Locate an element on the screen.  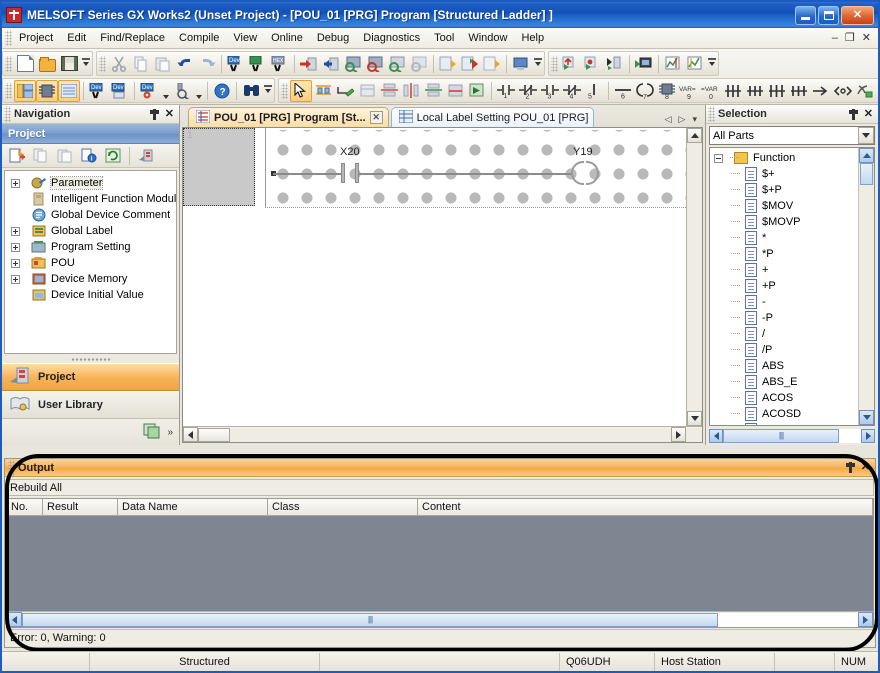
list-item: / is located at coordinates (784, 334).